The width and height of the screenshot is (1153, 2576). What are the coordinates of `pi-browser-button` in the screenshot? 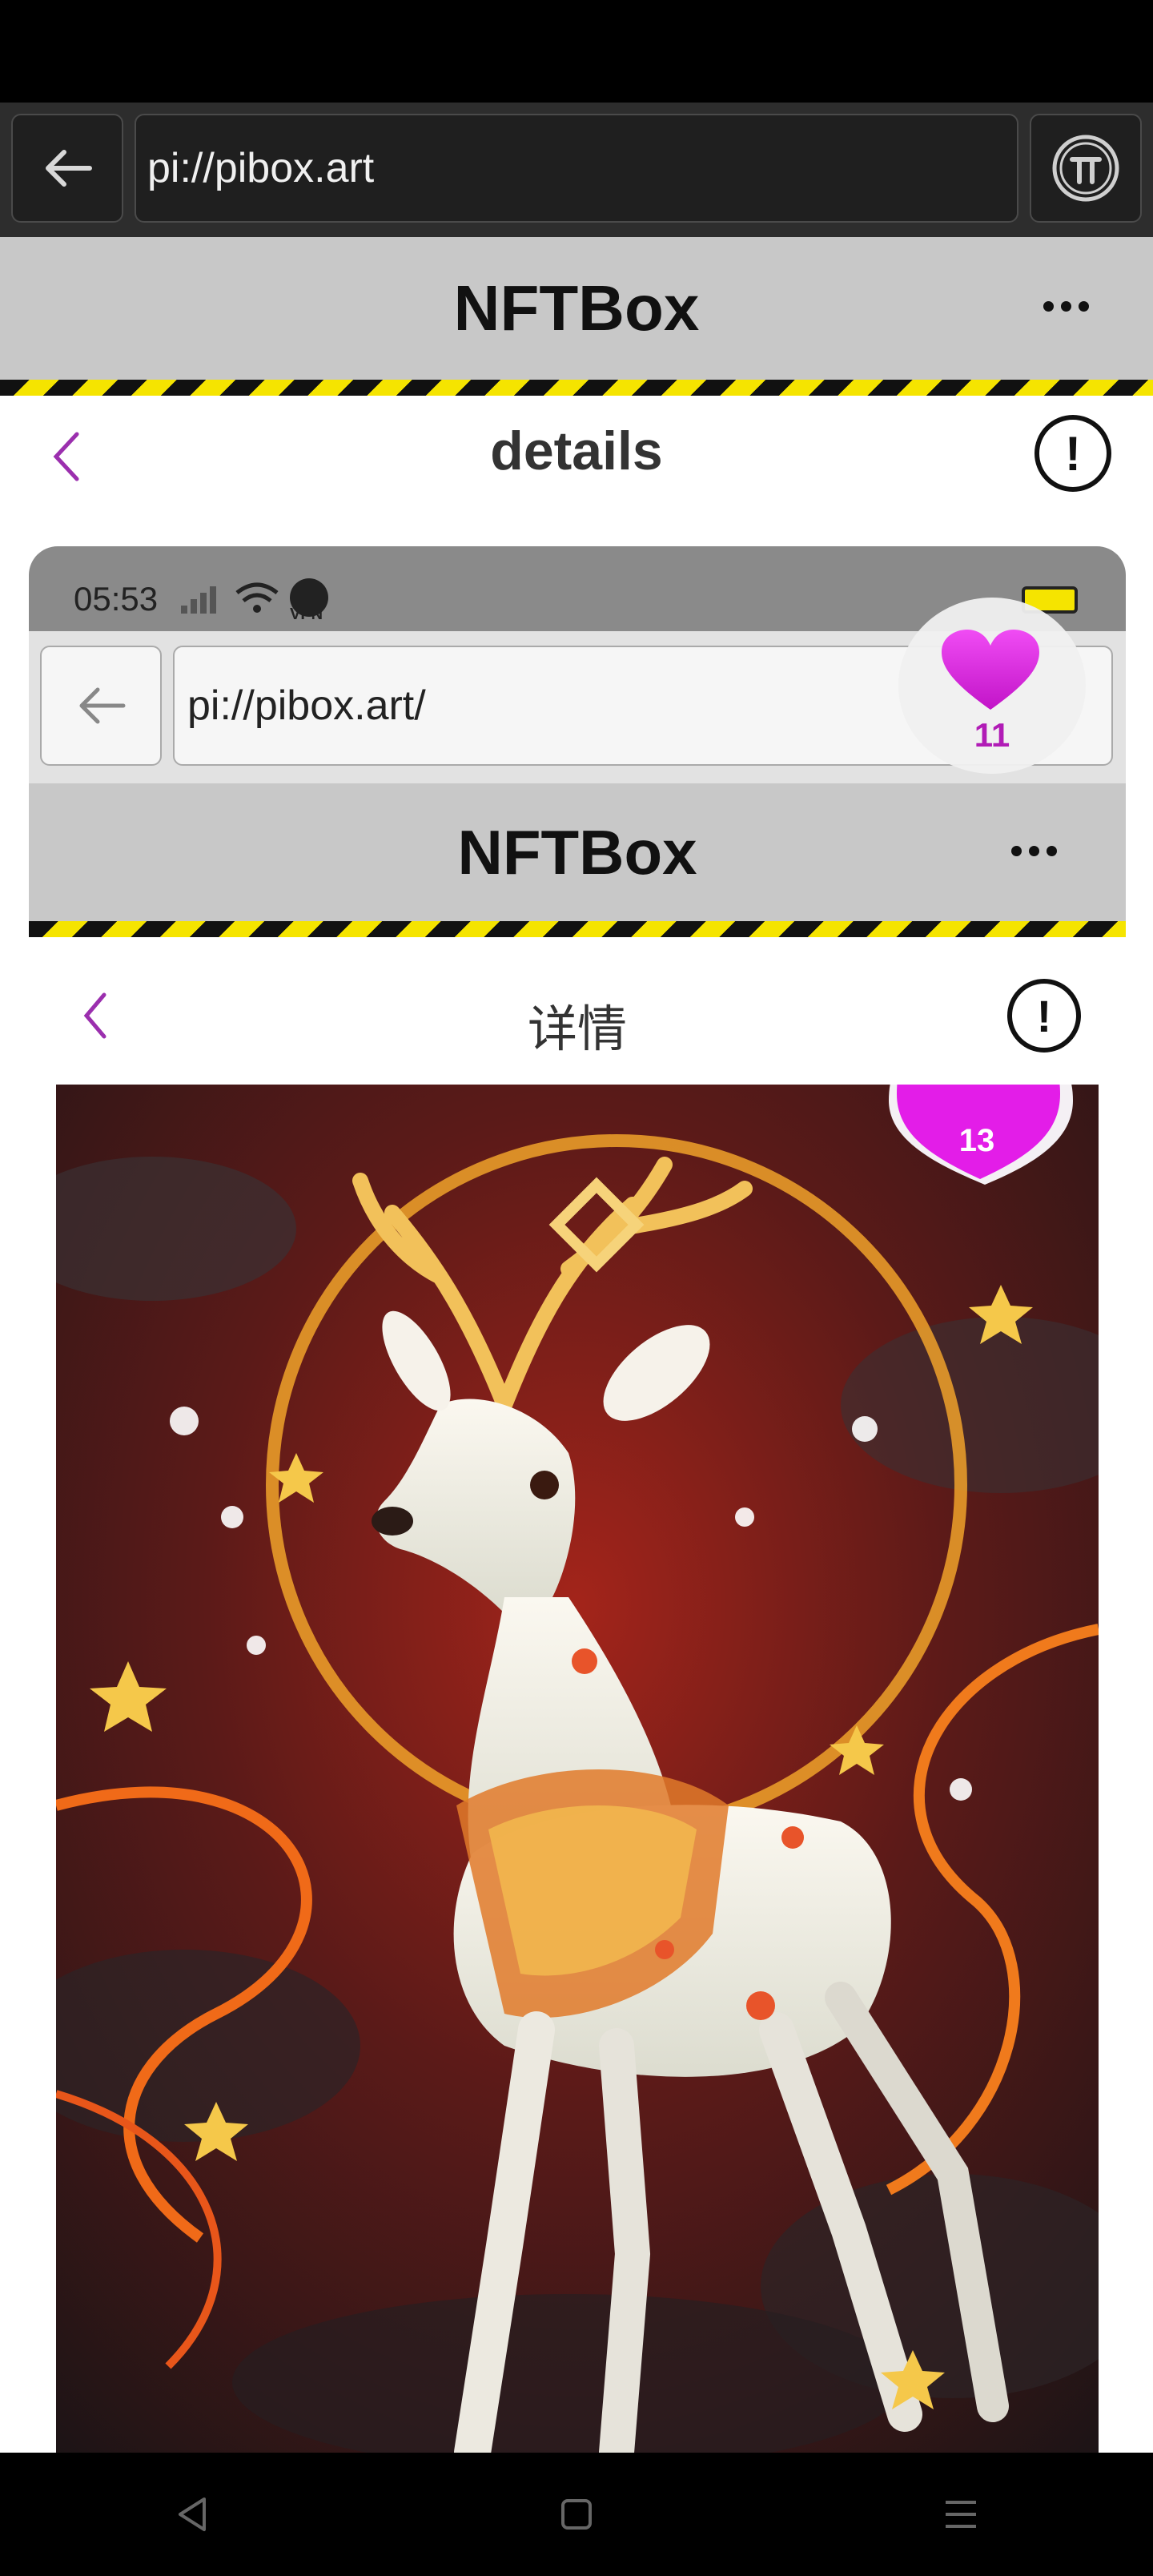 It's located at (1086, 168).